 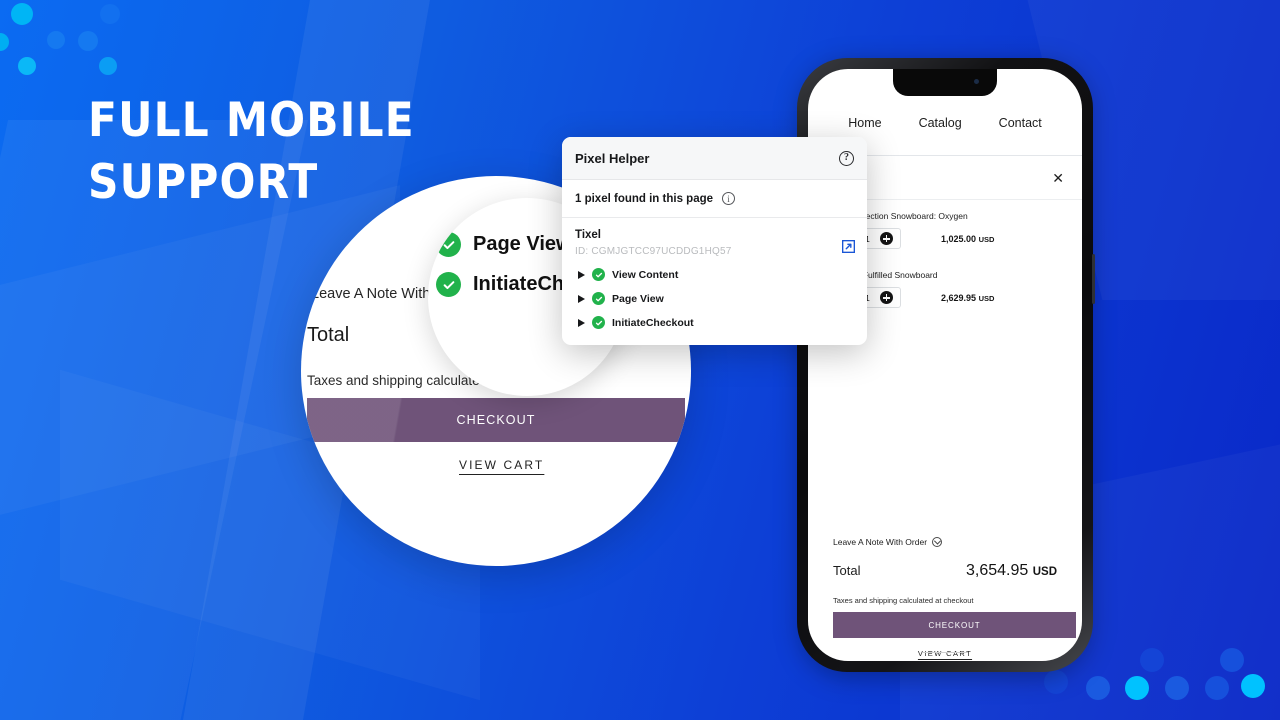 I want to click on leave-note-label: Leave A Note With Order, so click(x=880, y=542).